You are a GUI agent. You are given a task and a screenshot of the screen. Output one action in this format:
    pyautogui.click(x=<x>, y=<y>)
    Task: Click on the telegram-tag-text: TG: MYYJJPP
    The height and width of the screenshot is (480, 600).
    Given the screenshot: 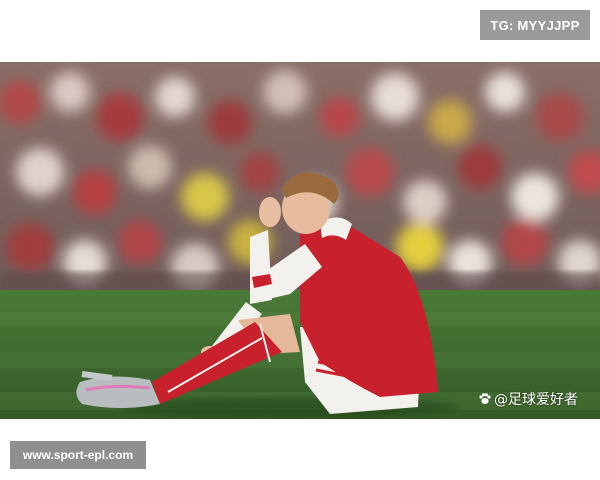 What is the action you would take?
    pyautogui.click(x=535, y=25)
    